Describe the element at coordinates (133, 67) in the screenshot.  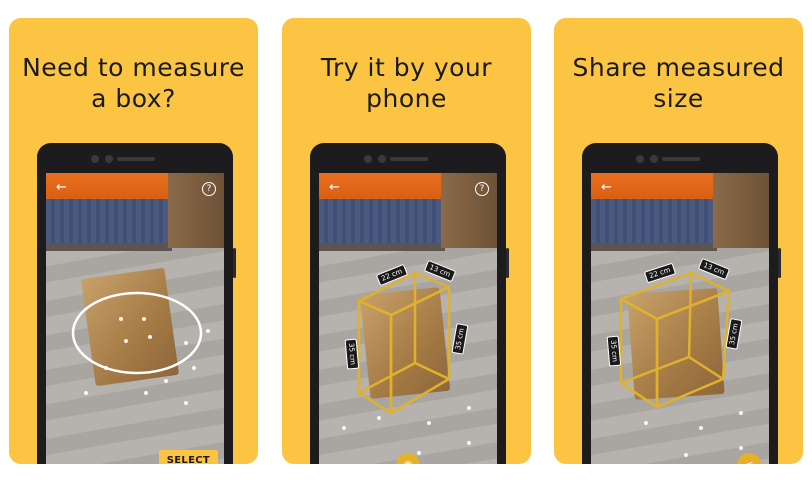
I see `card-title-line: Need to measure` at that location.